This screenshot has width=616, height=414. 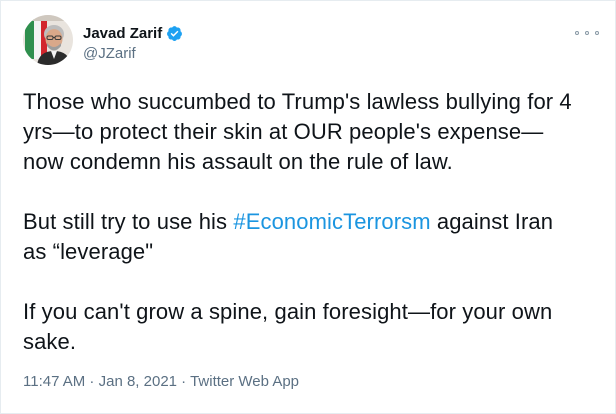 What do you see at coordinates (244, 381) in the screenshot?
I see `tweet-source: Twitter Web App` at bounding box center [244, 381].